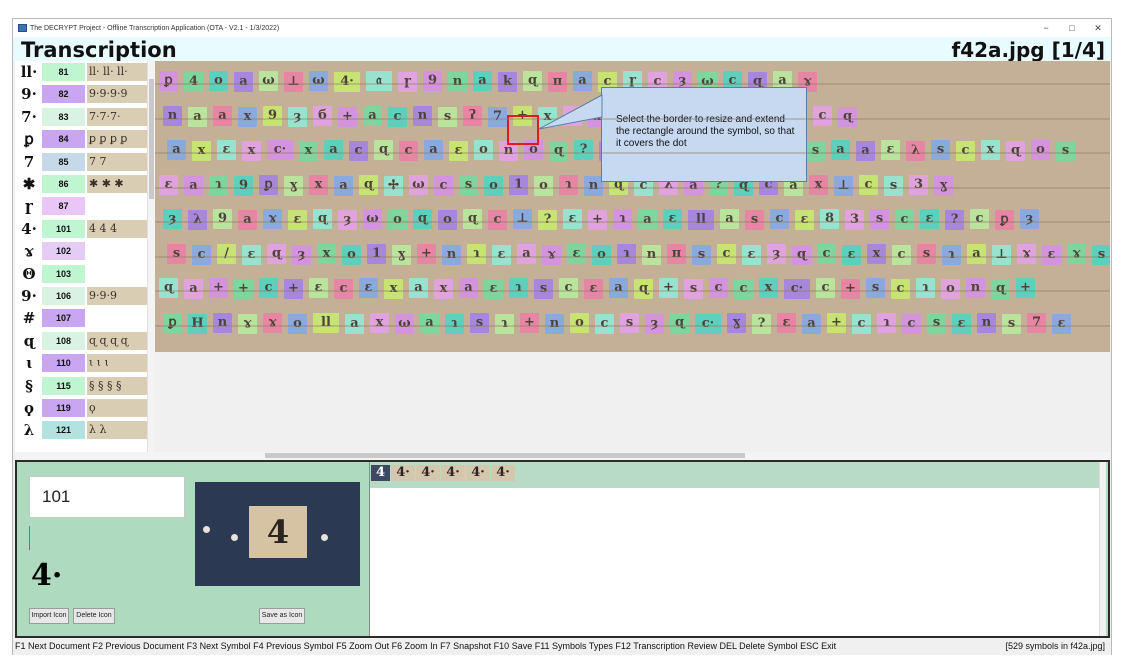  Describe the element at coordinates (380, 473) in the screenshot. I see `occurrence-sample: 4` at that location.